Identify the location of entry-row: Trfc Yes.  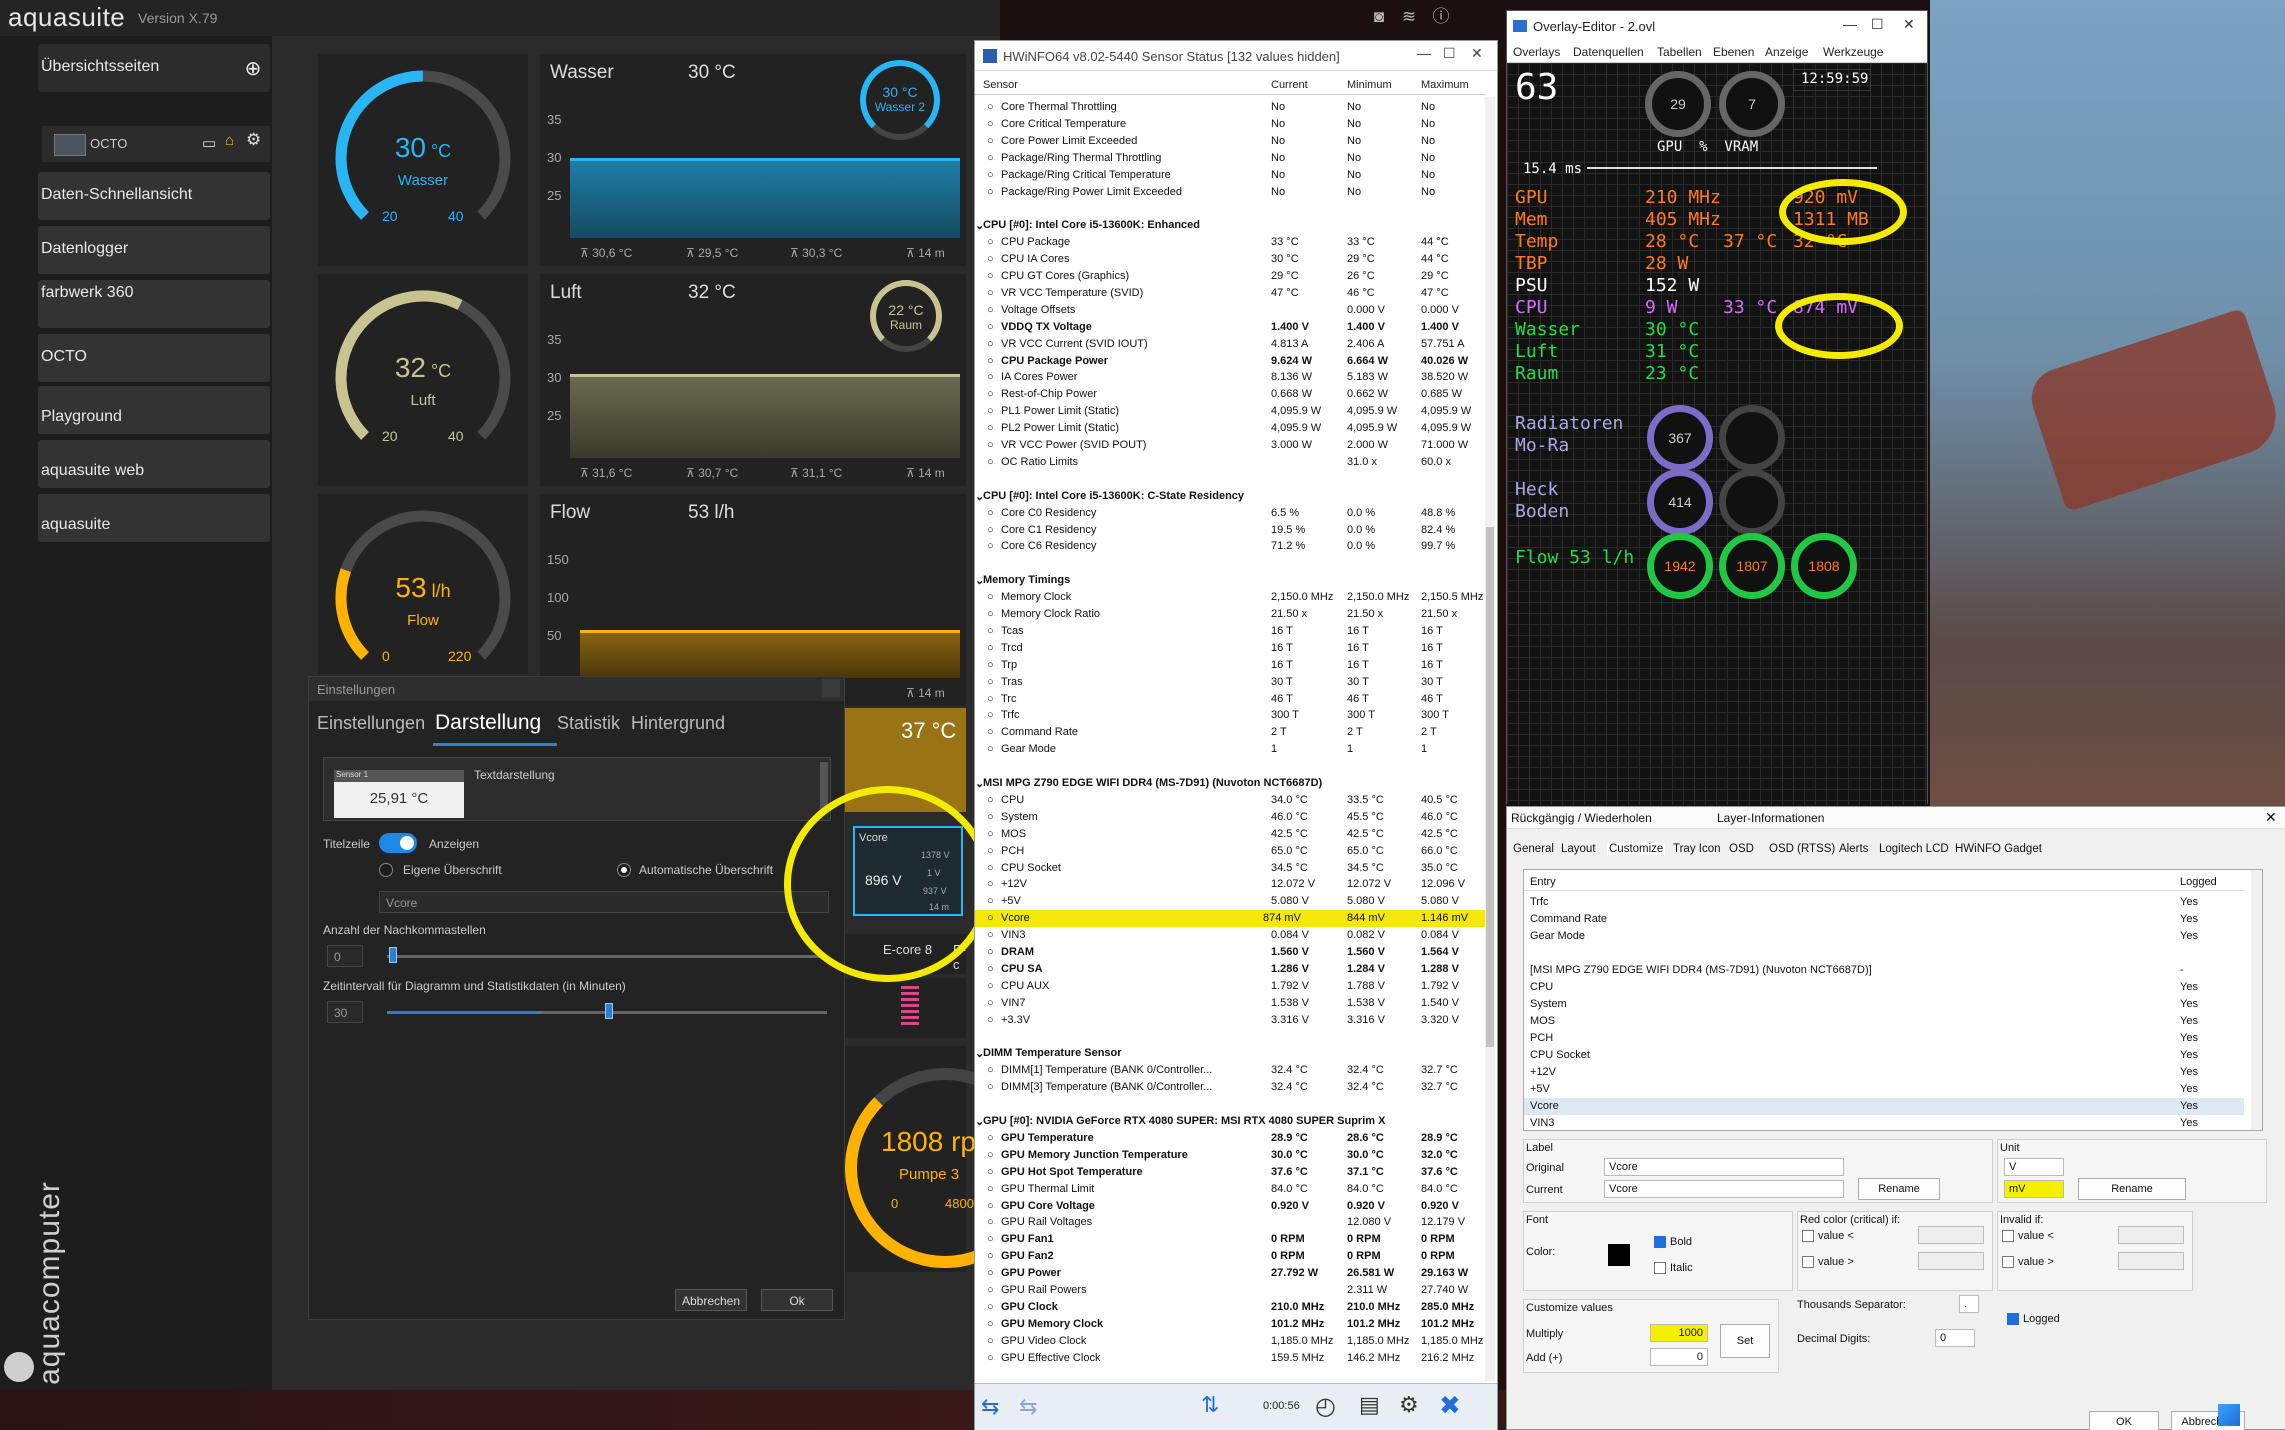
(1884, 902).